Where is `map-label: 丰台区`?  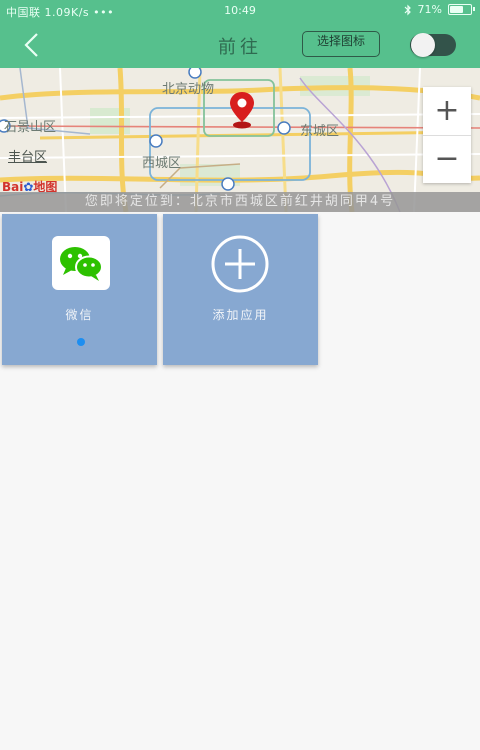 map-label: 丰台区 is located at coordinates (28, 157).